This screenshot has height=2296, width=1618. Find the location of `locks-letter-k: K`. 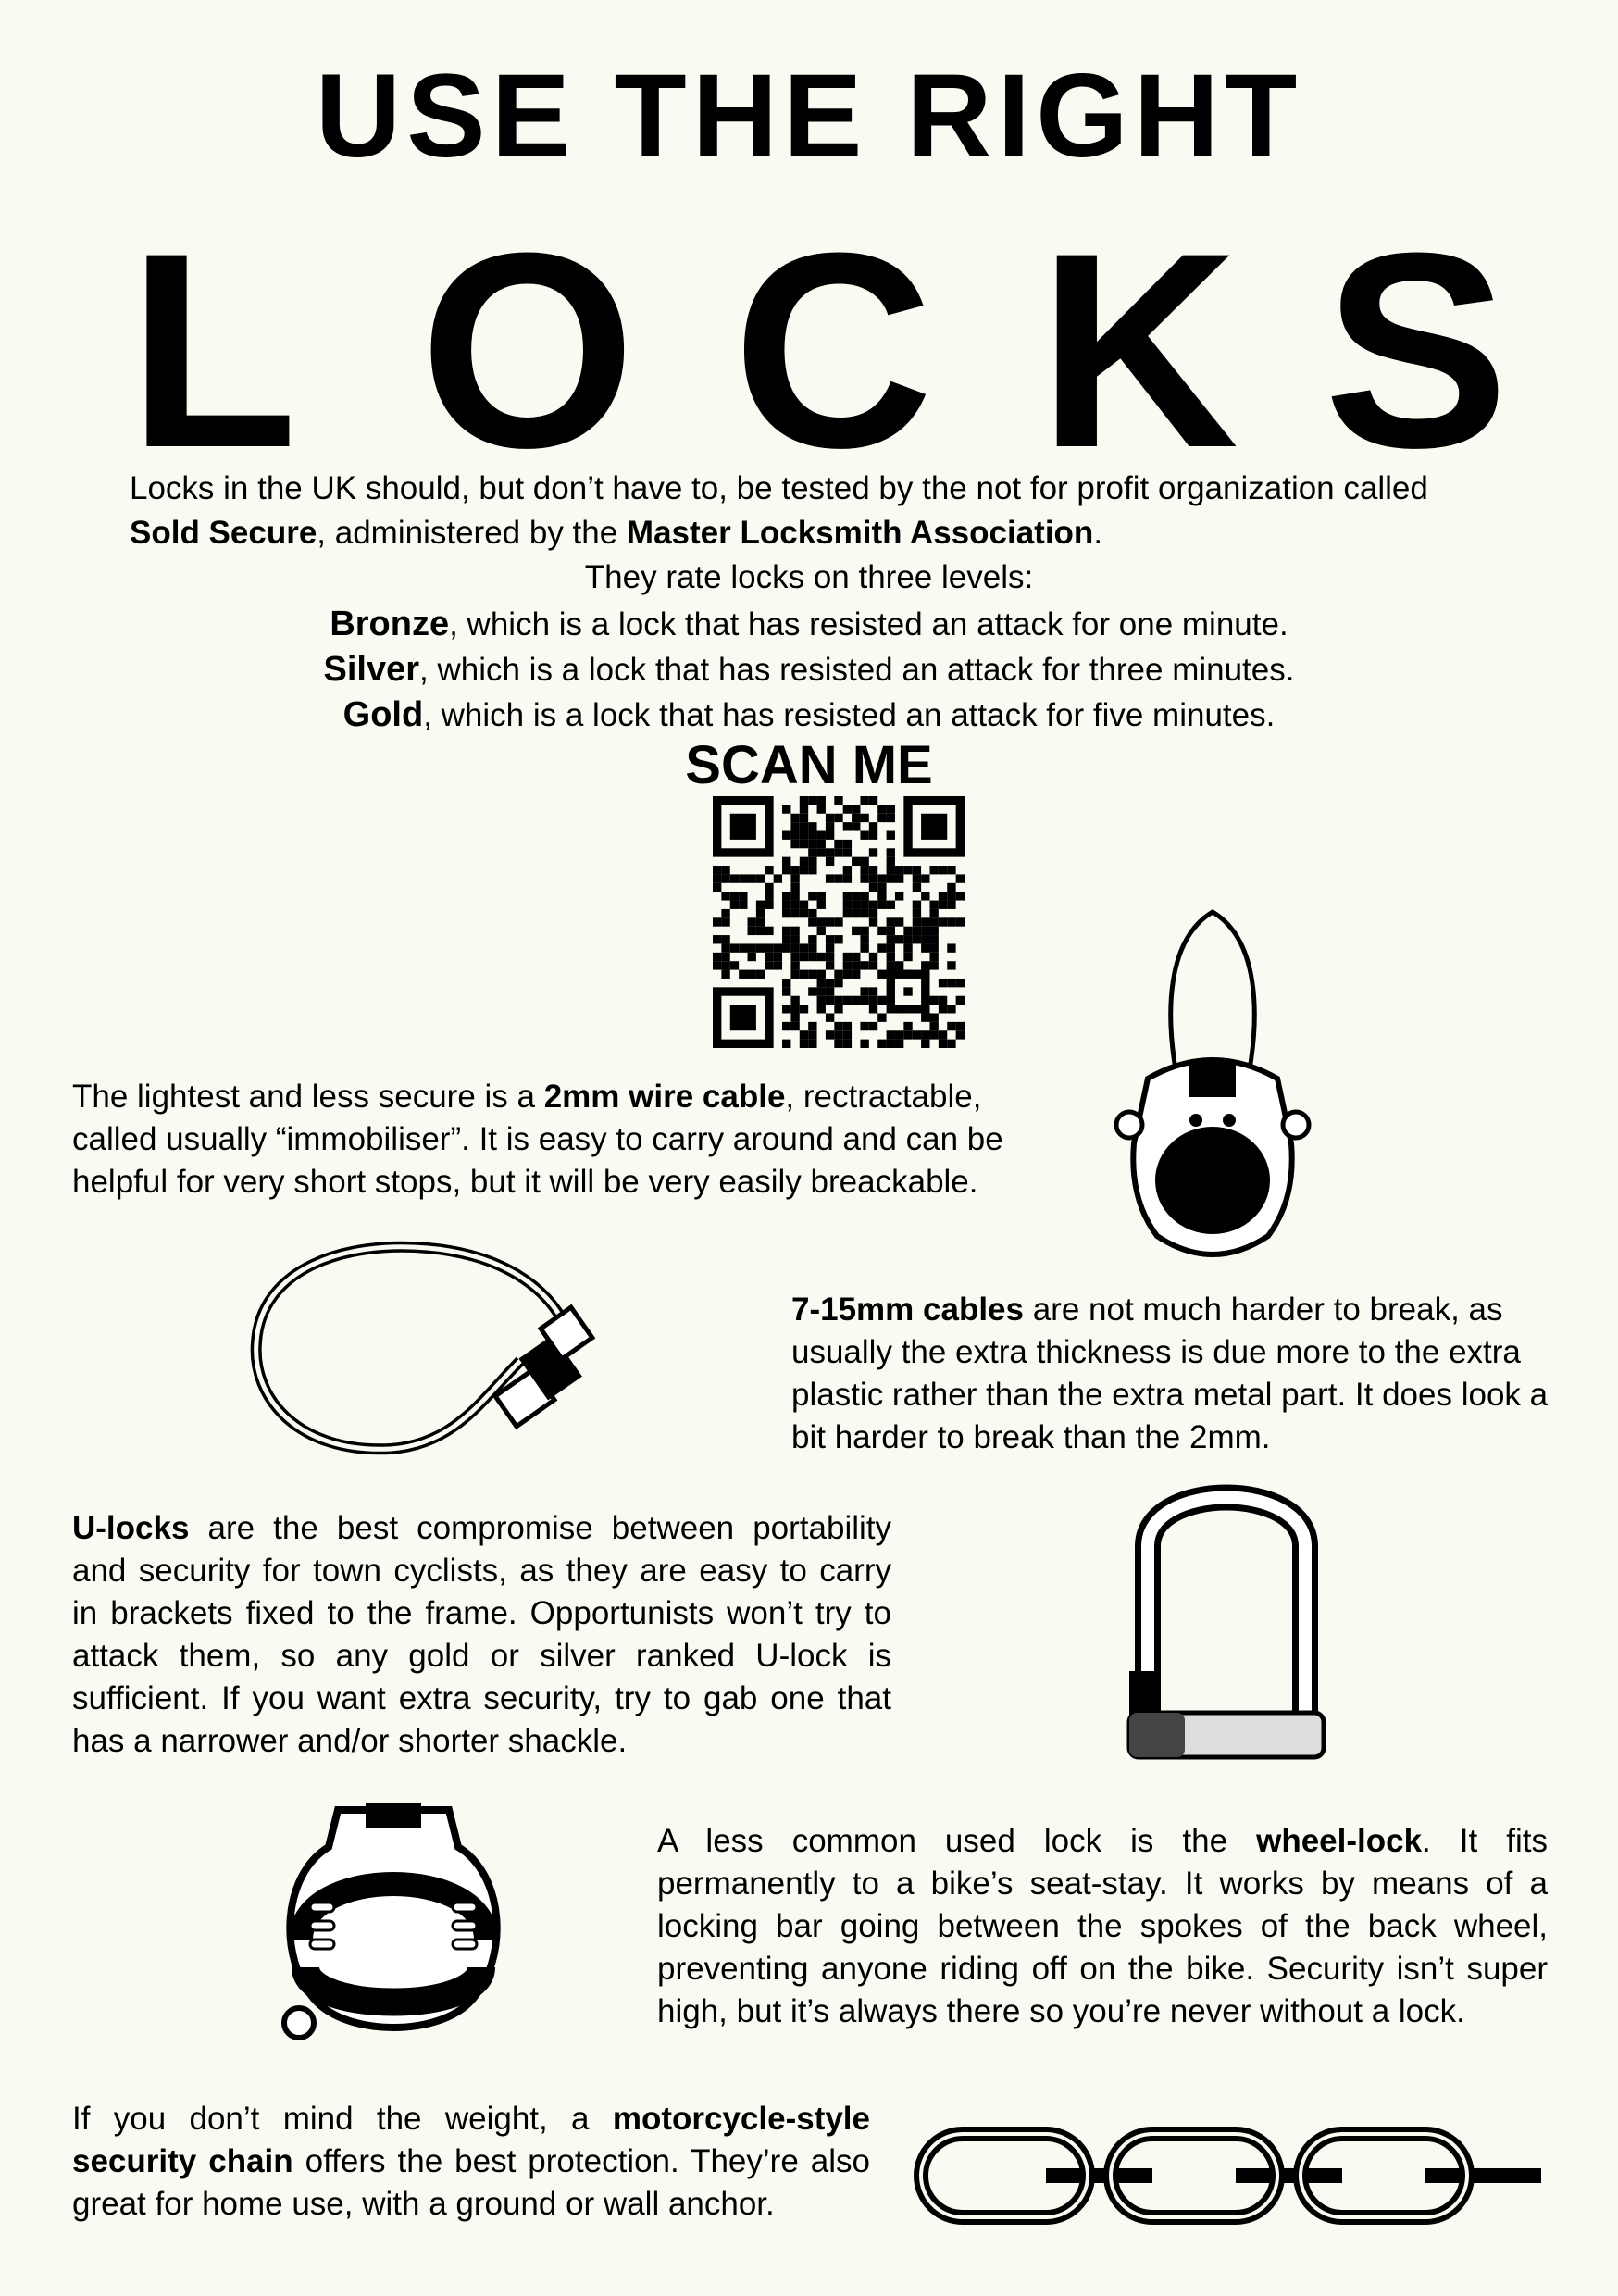

locks-letter-k: K is located at coordinates (1138, 349).